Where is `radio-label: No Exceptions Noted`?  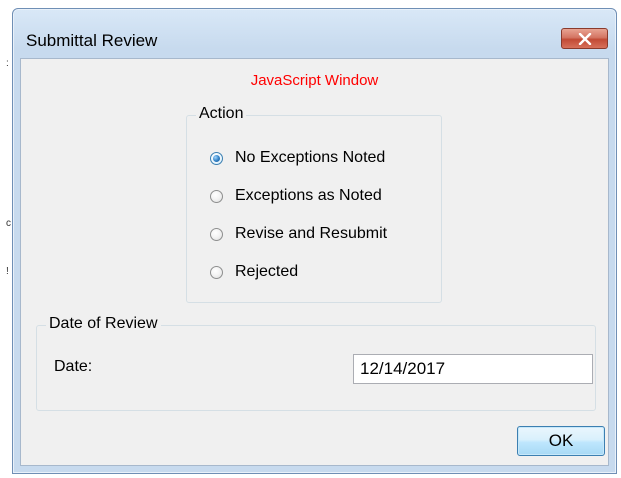 radio-label: No Exceptions Noted is located at coordinates (310, 157).